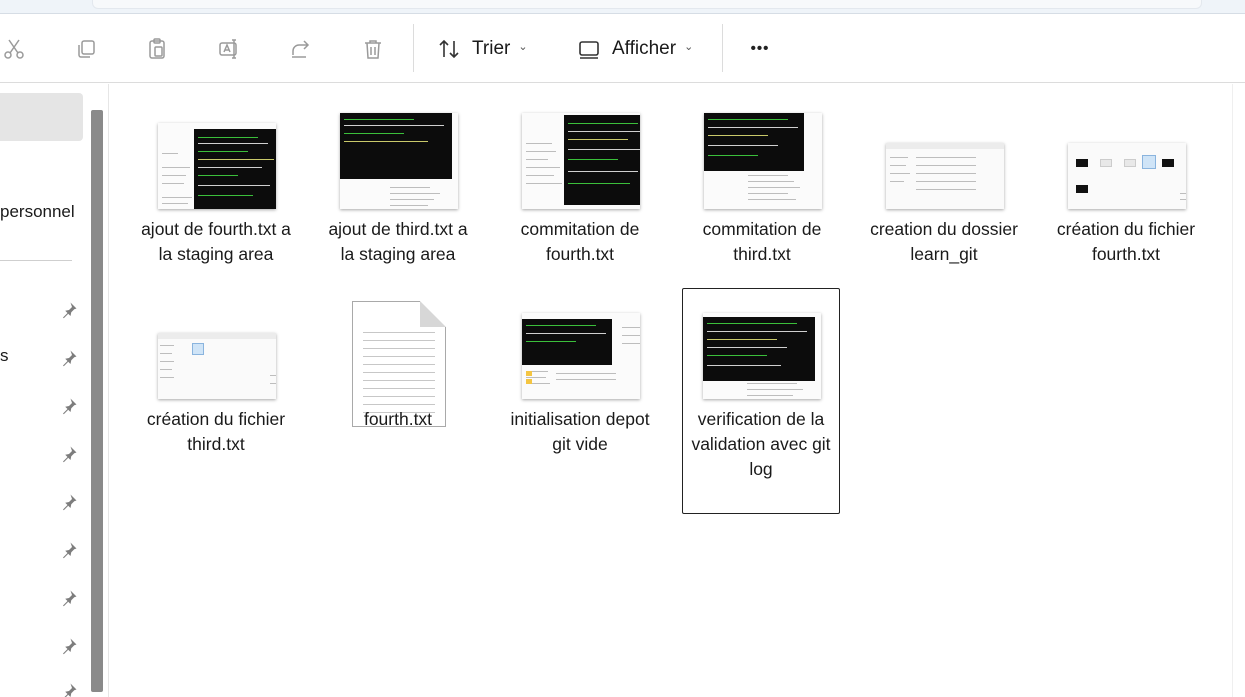 The width and height of the screenshot is (1245, 697). I want to click on paste-button, so click(157, 48).